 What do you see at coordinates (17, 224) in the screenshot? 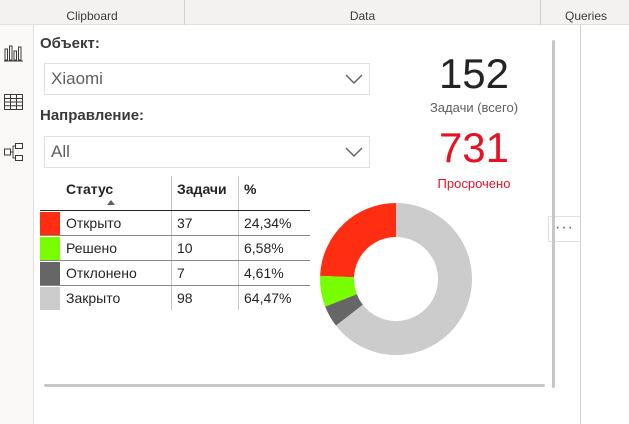
I see `view-switcher-rail` at bounding box center [17, 224].